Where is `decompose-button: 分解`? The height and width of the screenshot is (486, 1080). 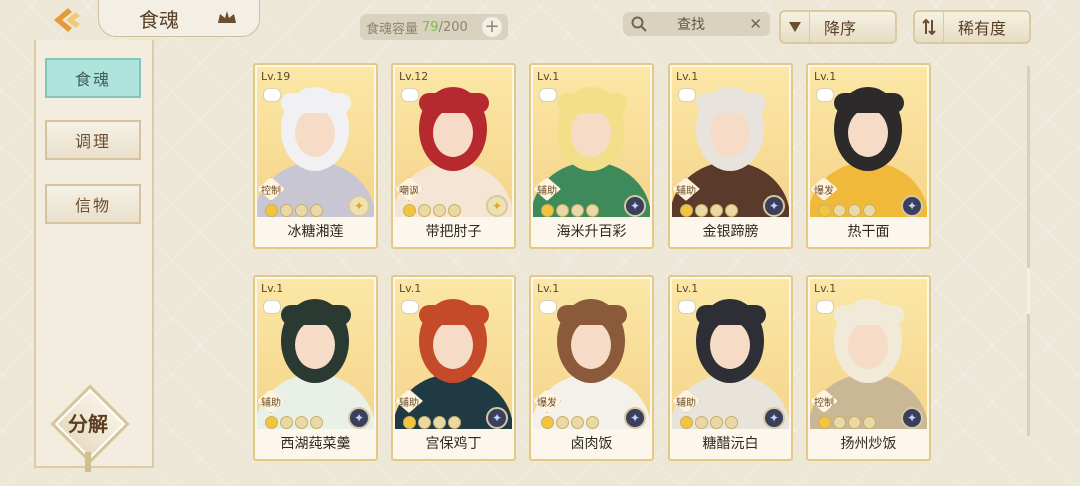
decompose-button: 分解 is located at coordinates (90, 428).